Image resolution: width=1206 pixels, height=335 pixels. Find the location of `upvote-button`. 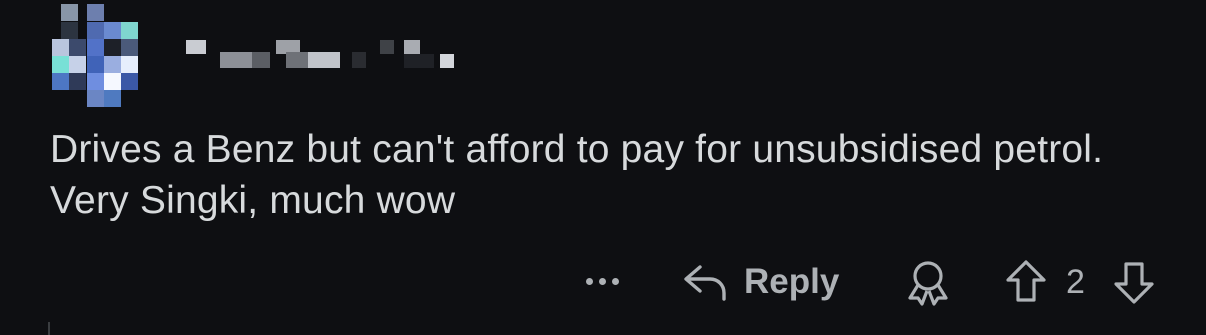

upvote-button is located at coordinates (1026, 282).